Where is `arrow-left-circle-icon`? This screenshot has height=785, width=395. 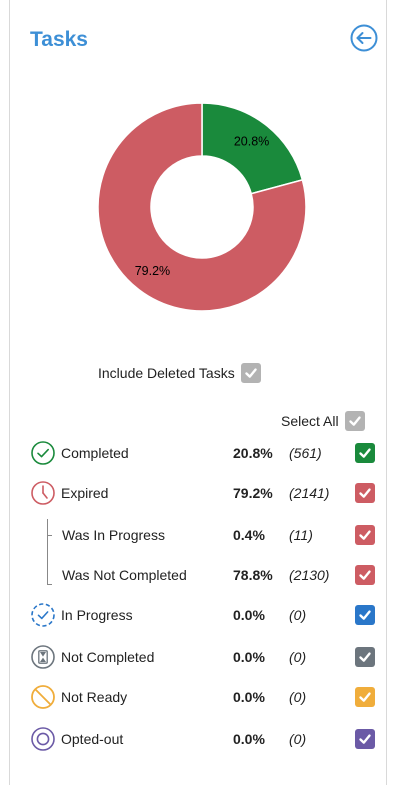 arrow-left-circle-icon is located at coordinates (364, 38).